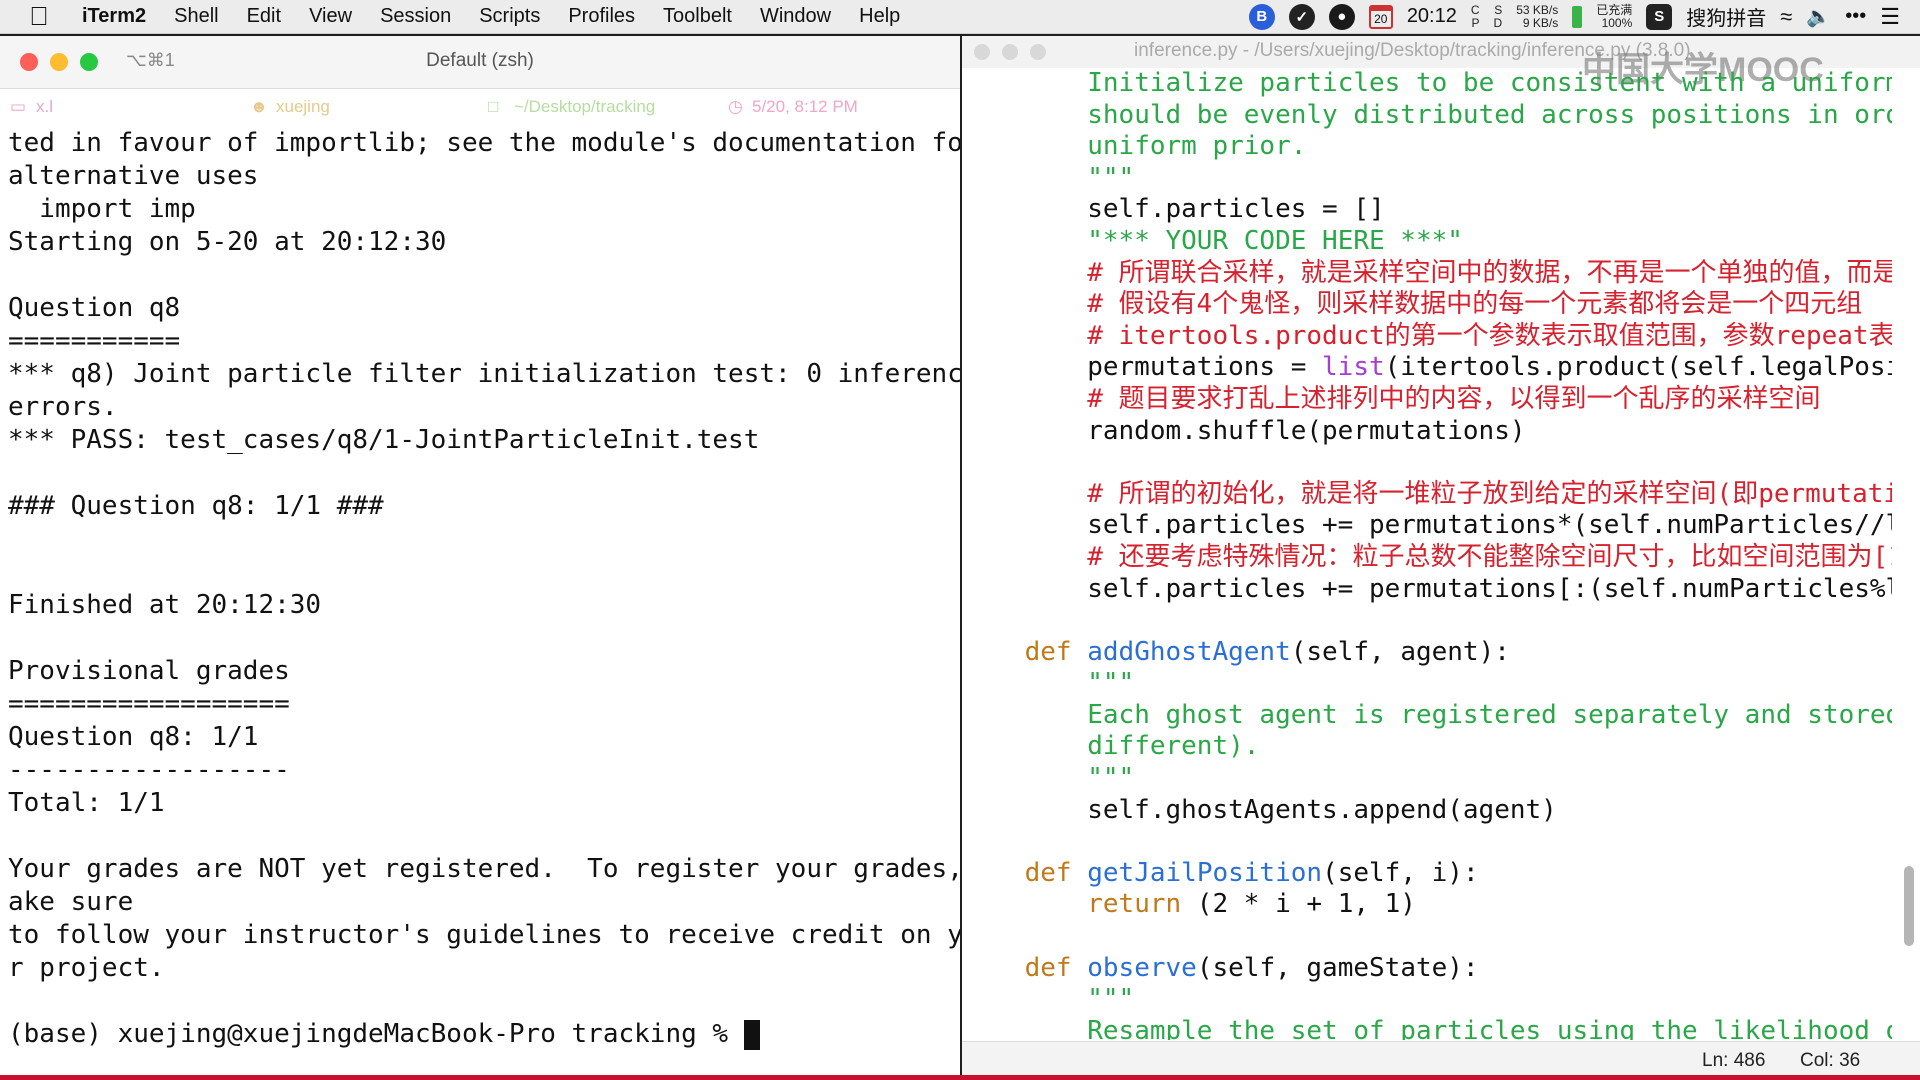  Describe the element at coordinates (330, 16) in the screenshot. I see `menu-view: View` at that location.